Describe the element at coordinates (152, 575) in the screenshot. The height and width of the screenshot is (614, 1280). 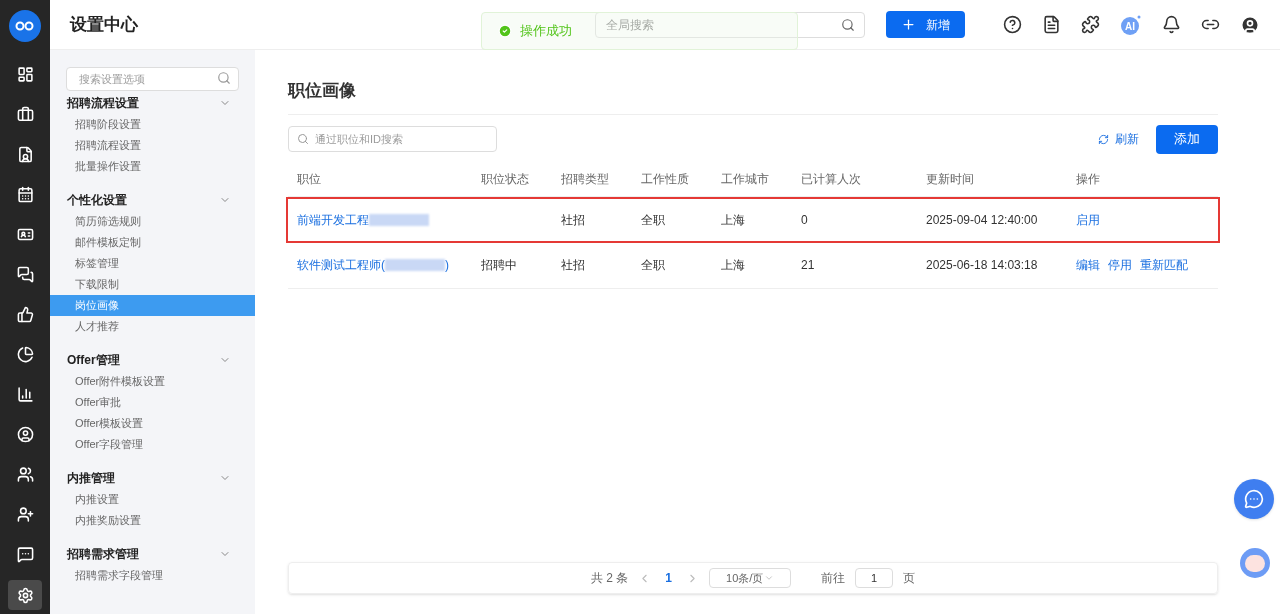
I see `sidebar-item: 招聘需求字段管理` at that location.